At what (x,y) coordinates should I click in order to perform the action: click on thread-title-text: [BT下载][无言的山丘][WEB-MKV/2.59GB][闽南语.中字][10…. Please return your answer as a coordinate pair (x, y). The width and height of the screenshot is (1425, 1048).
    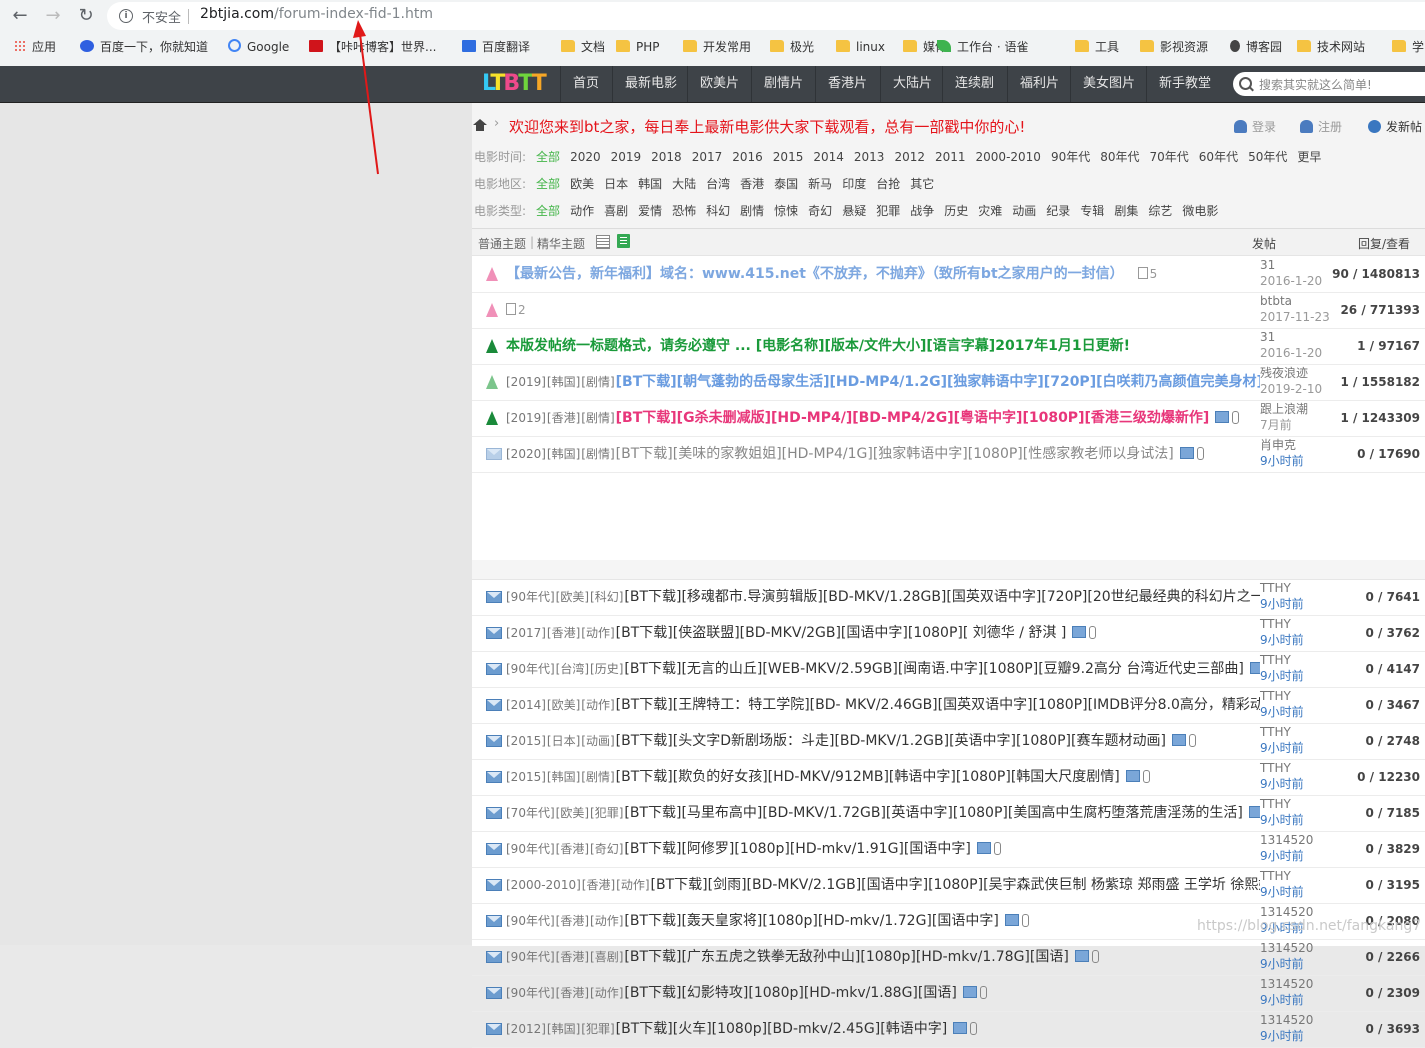
    Looking at the image, I should click on (933, 669).